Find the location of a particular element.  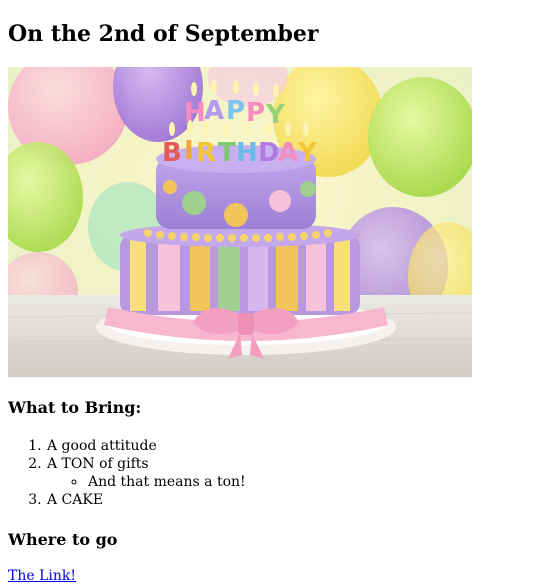

list-item-text: A good attitude is located at coordinates (102, 446).